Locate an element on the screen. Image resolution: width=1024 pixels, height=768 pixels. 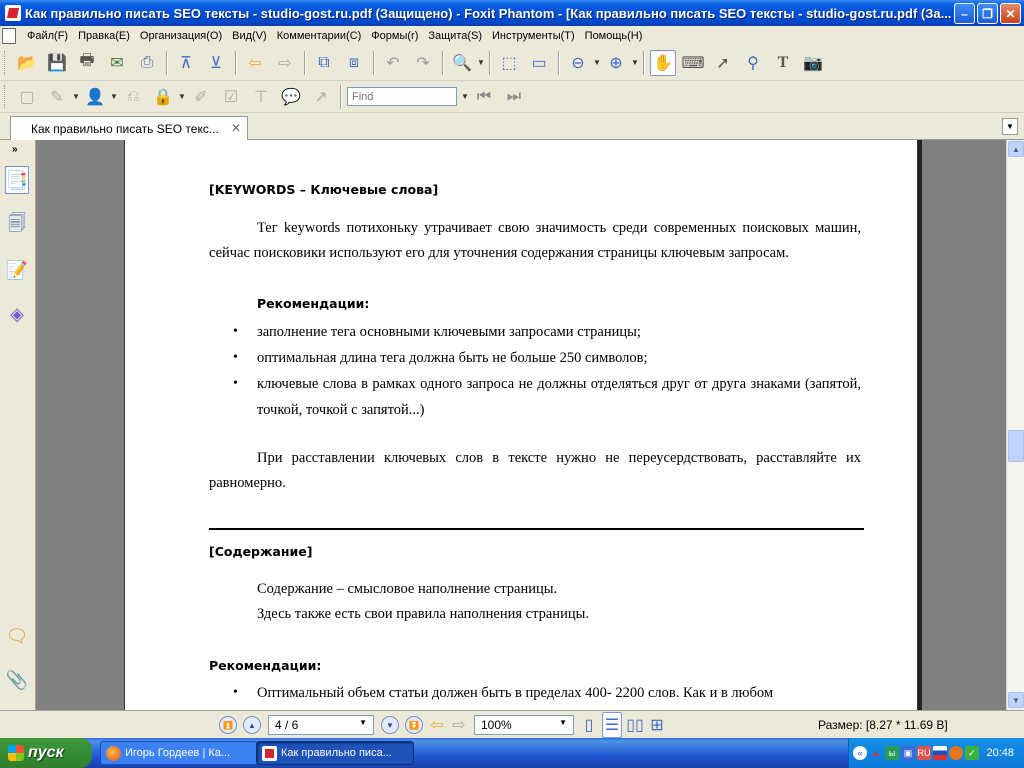
insert-pages-icon: ⧈ is located at coordinates (354, 63).